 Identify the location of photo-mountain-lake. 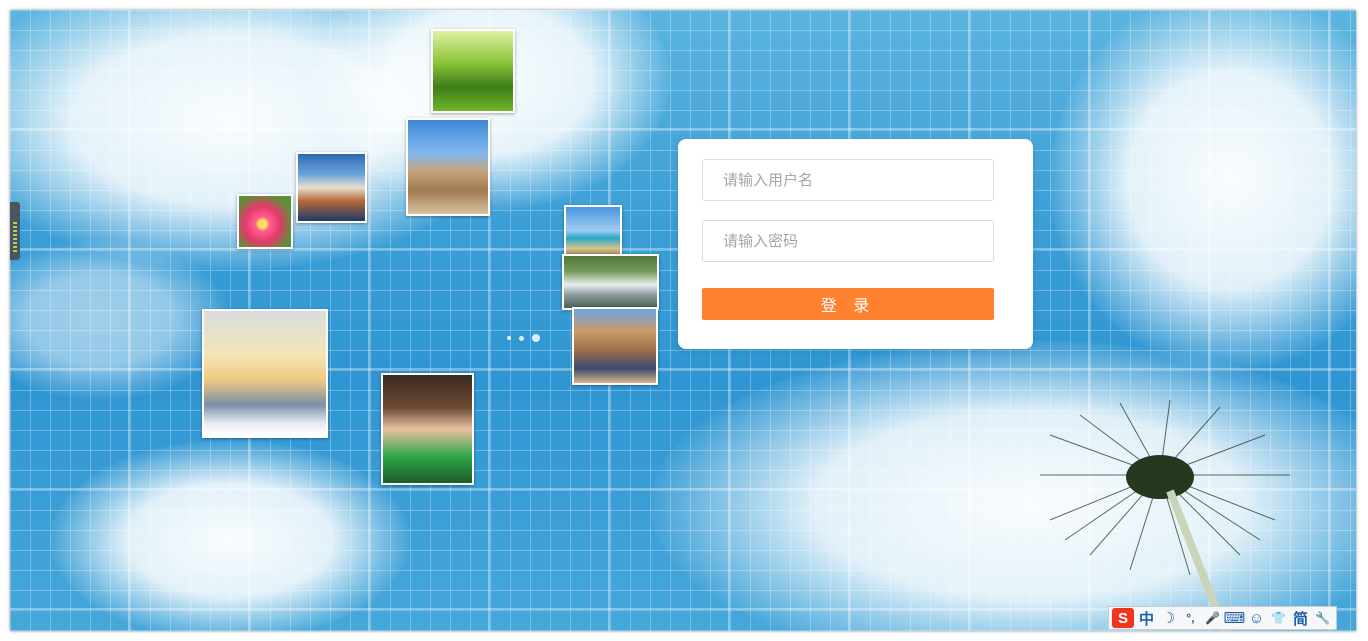
(331, 187).